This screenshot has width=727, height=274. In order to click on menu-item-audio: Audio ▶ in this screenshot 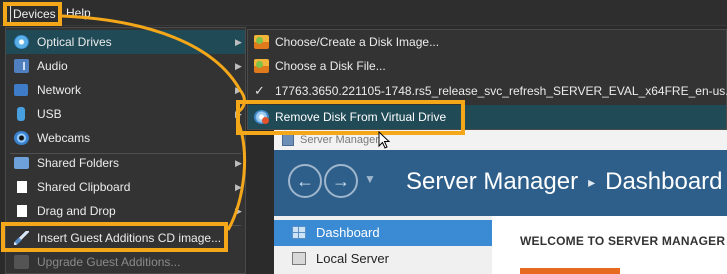, I will do `click(125, 66)`.